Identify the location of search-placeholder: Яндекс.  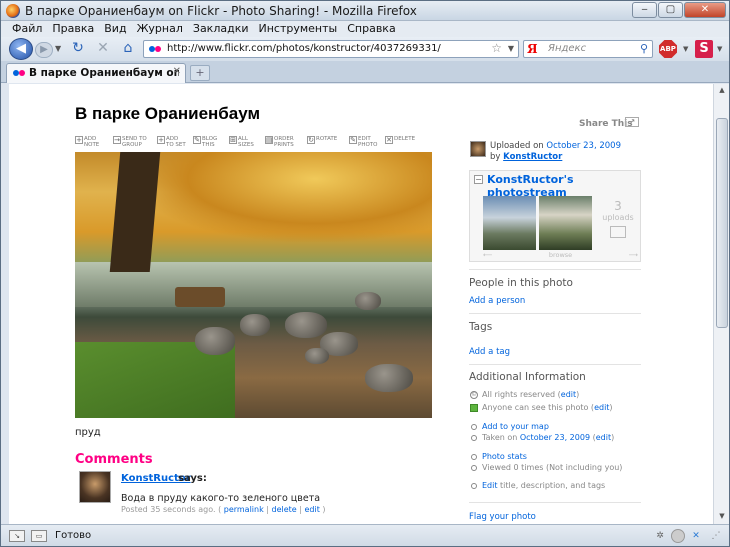
(567, 48).